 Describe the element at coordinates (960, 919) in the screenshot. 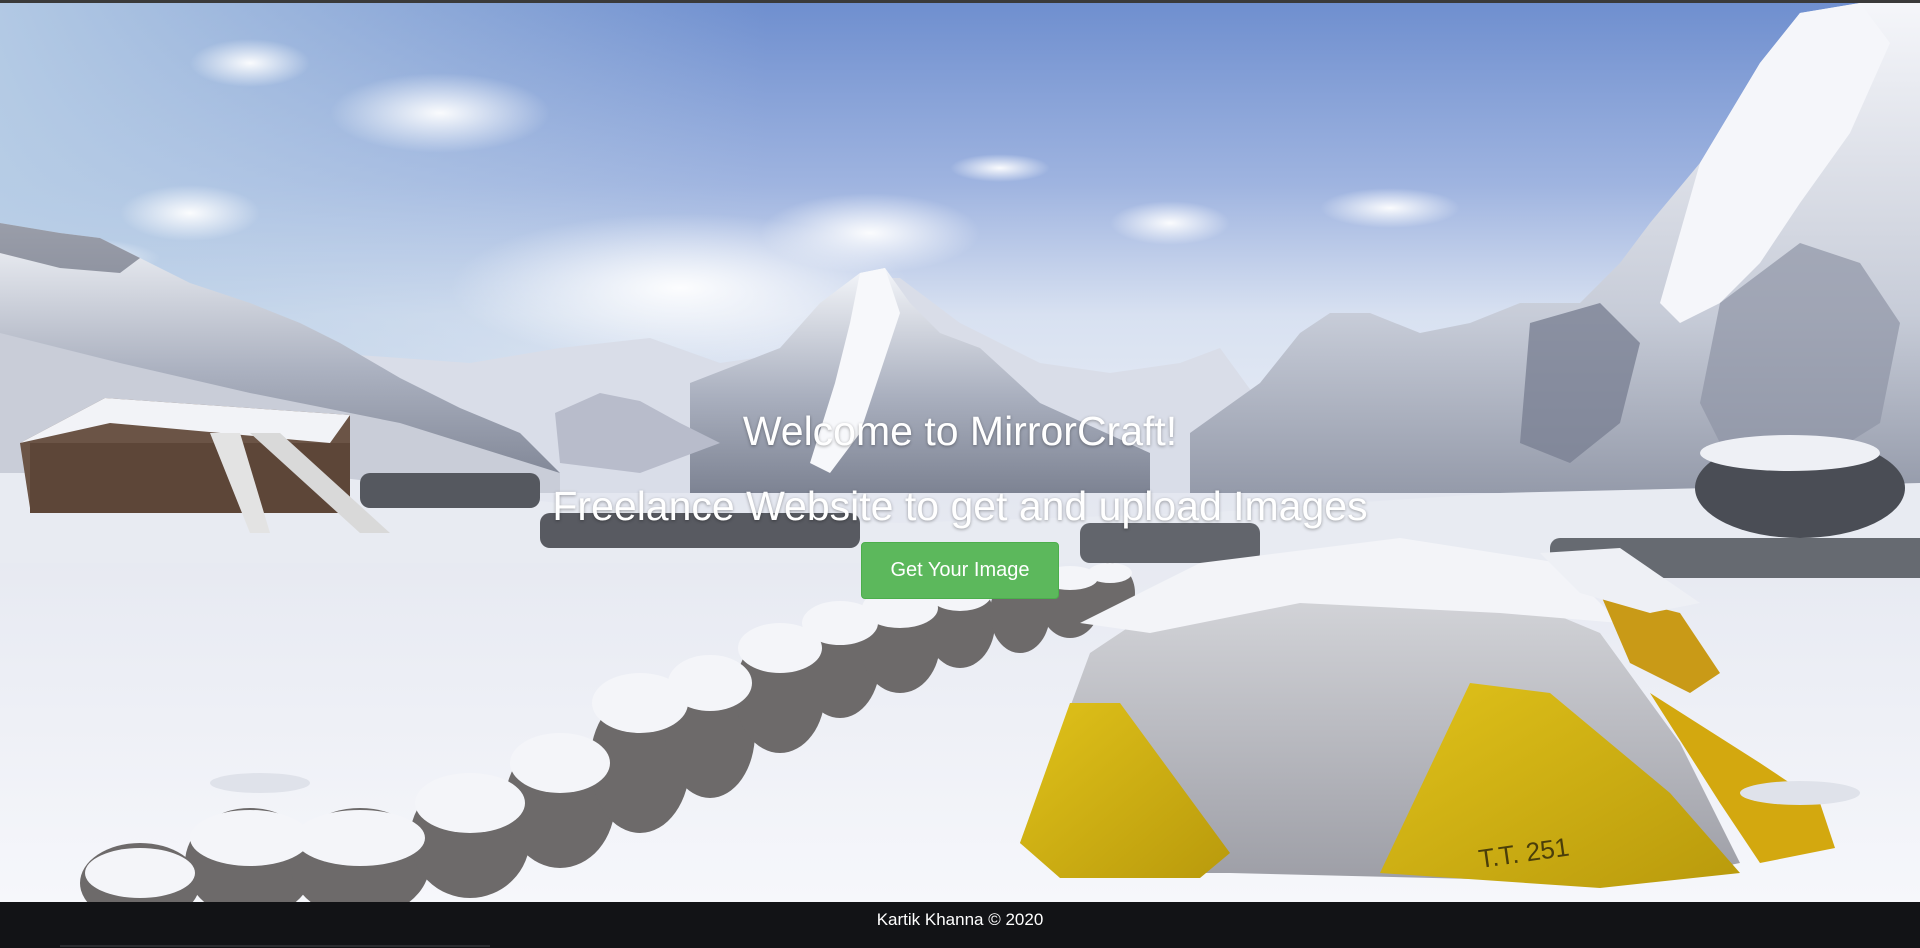

I see `footer-copyright: Kartik Khanna © 2020` at that location.